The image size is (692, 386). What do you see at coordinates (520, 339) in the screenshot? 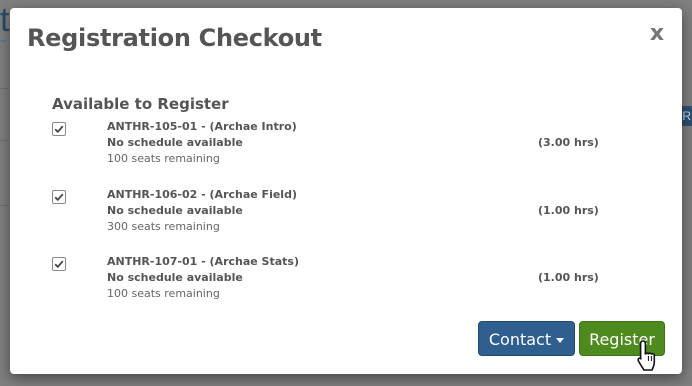
I see `contact-button-label: Contact` at bounding box center [520, 339].